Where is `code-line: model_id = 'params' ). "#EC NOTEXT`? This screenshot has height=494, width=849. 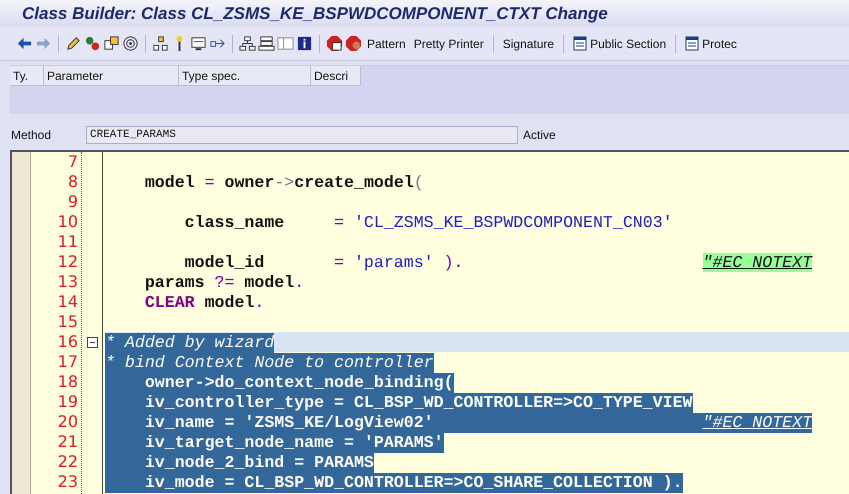
code-line: model_id = 'params' ). "#EC NOTEXT is located at coordinates (498, 263).